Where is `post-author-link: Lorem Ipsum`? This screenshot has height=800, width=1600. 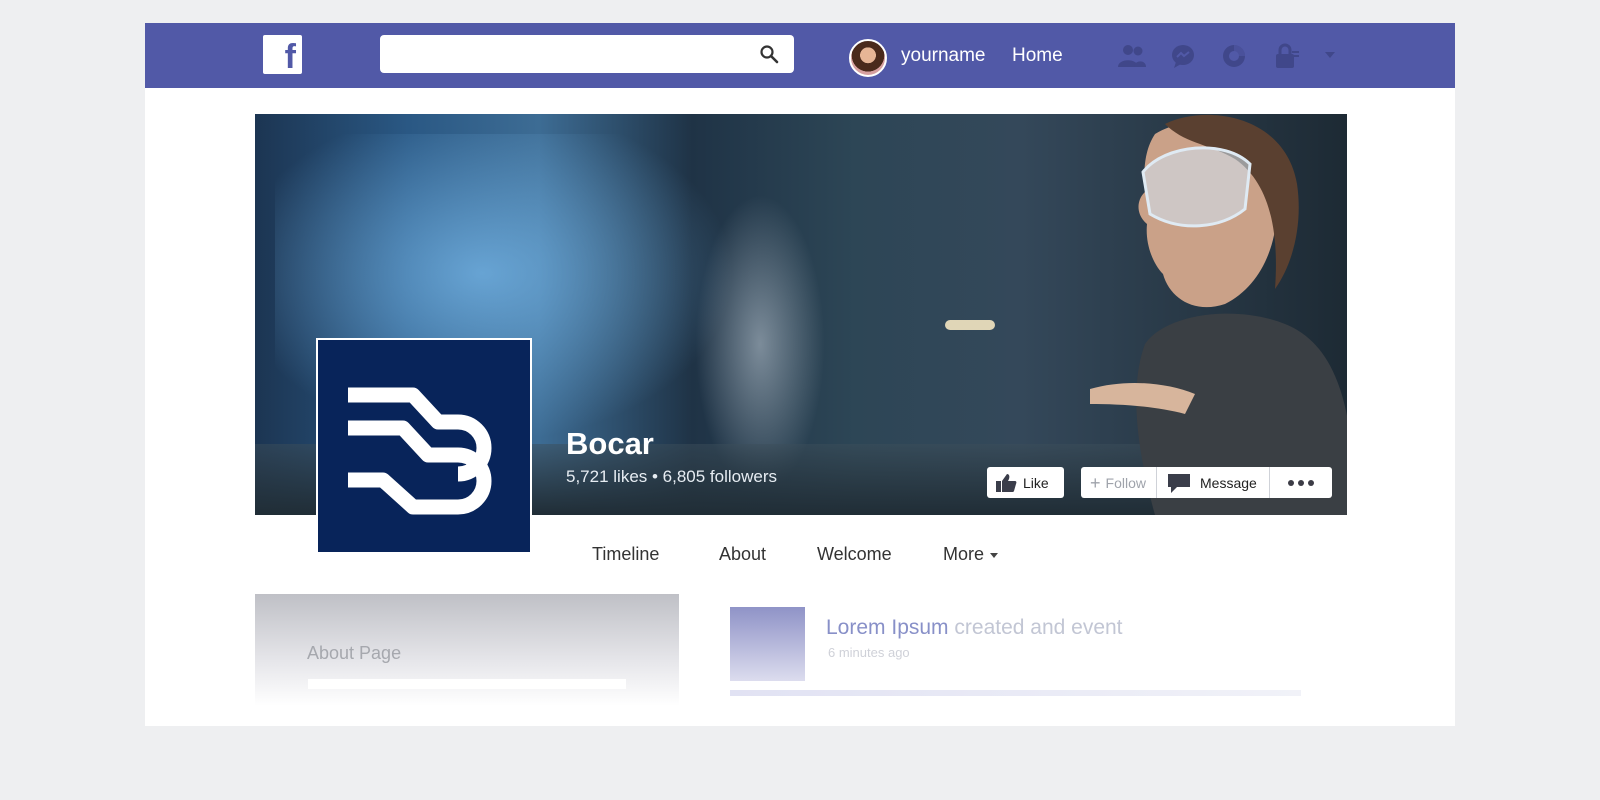
post-author-link: Lorem Ipsum is located at coordinates (887, 627).